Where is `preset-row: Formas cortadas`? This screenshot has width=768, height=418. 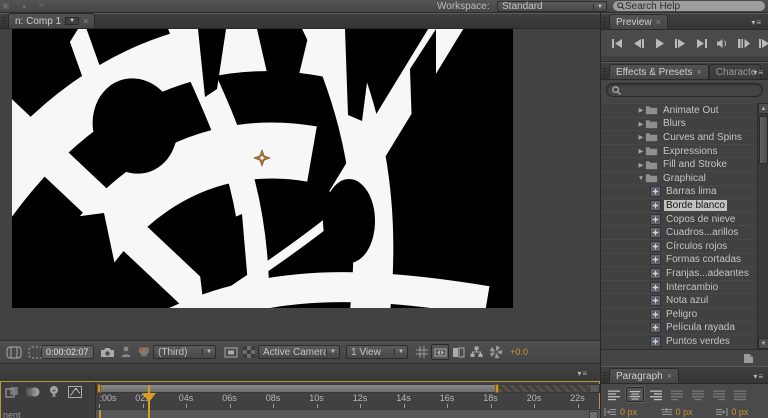 preset-row: Formas cortadas is located at coordinates (684, 259).